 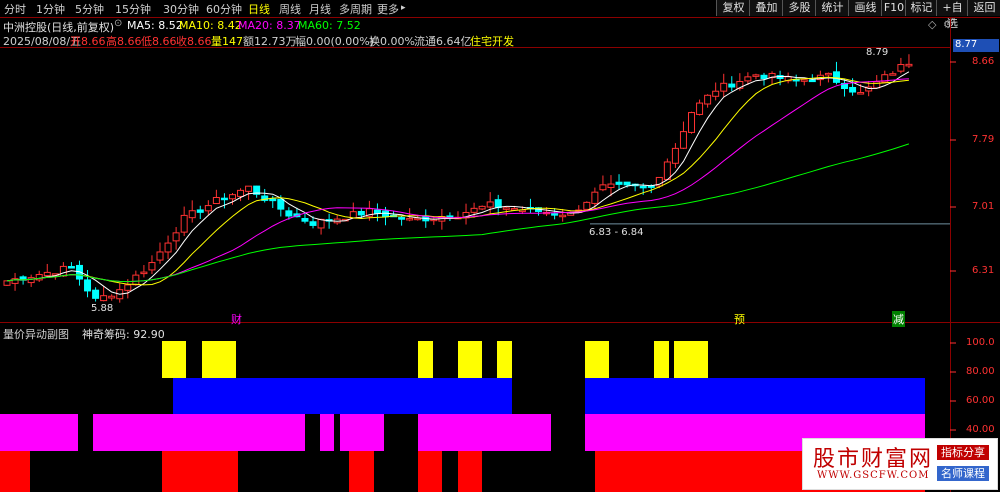 I want to click on site-watermark: 股市财富网 WWW.GSCFW.COM 指标分享 名师课程, so click(x=900, y=464).